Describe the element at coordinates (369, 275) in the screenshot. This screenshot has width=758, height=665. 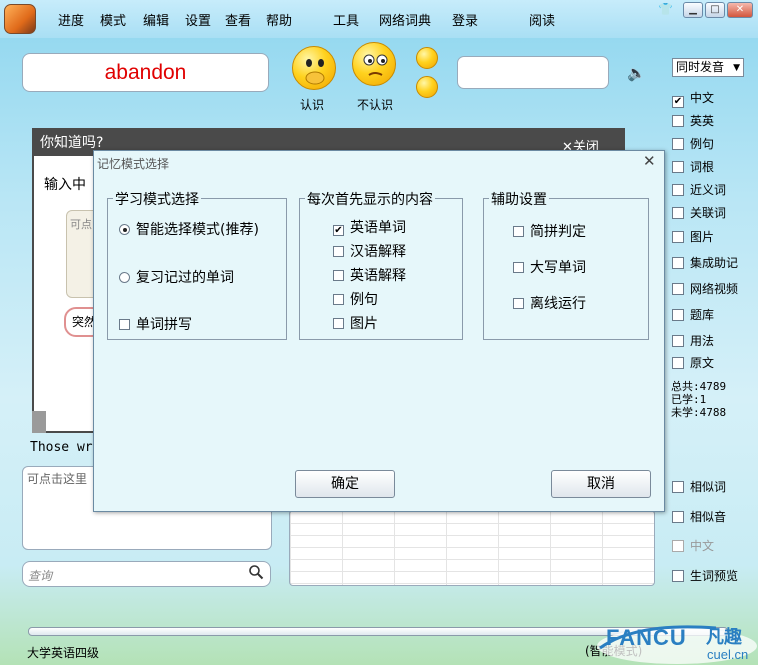
I see `option-english-explanation: 英语解释` at that location.